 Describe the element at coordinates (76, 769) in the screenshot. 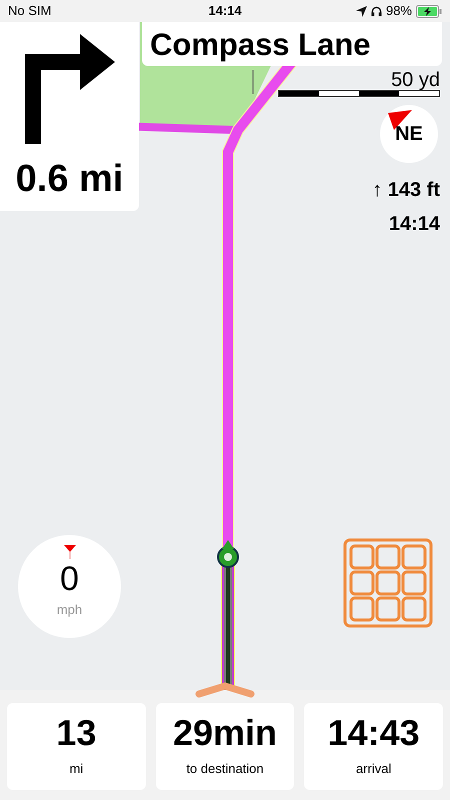

I see `stat-label: mi` at that location.